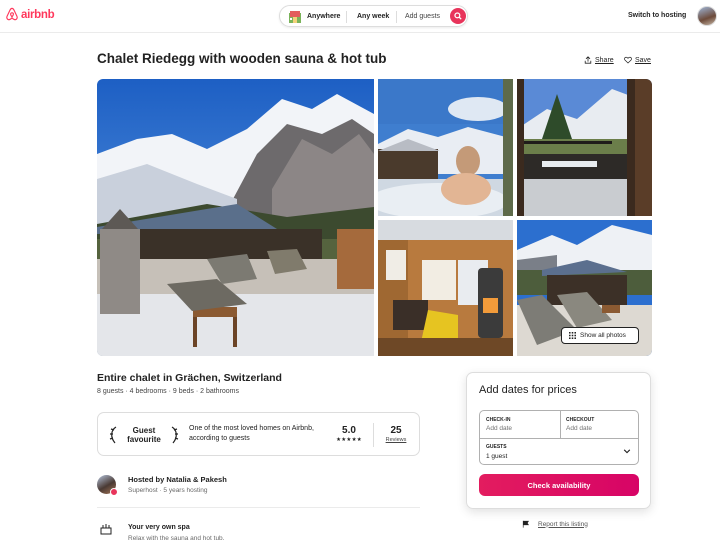 The width and height of the screenshot is (720, 543). I want to click on rating-block: 5.0 ★★★★★, so click(349, 434).